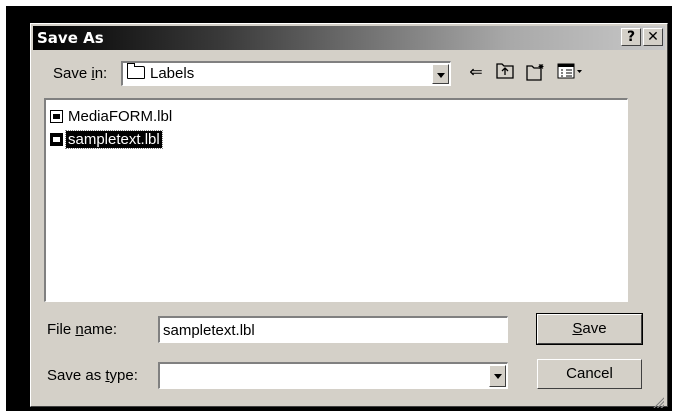 This screenshot has height=419, width=680. What do you see at coordinates (589, 329) in the screenshot?
I see `save-button: Save` at bounding box center [589, 329].